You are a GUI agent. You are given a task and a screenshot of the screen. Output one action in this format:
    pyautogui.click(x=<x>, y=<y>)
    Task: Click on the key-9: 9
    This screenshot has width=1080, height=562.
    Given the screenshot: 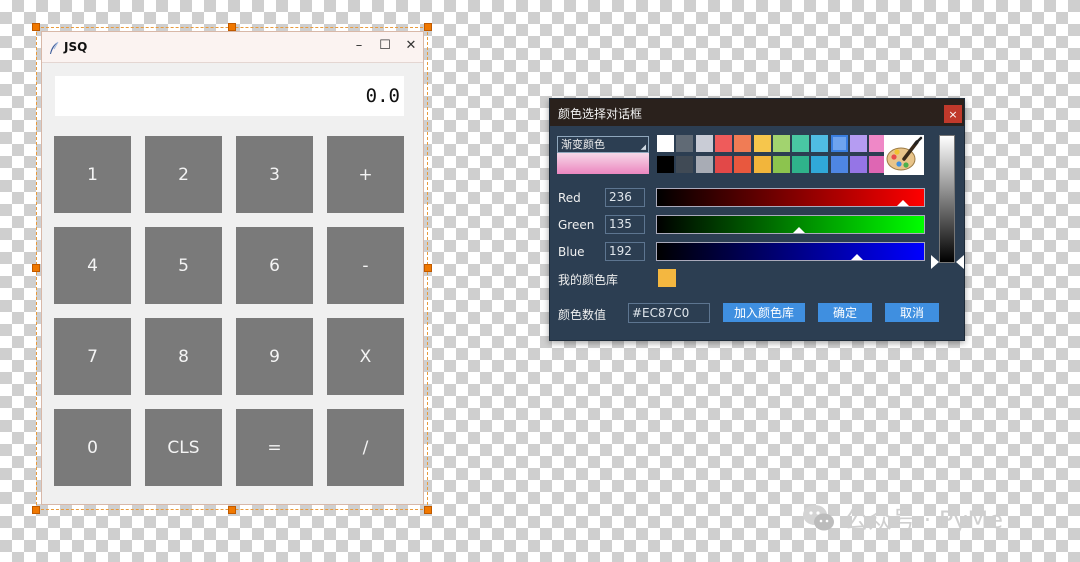 What is the action you would take?
    pyautogui.click(x=274, y=356)
    